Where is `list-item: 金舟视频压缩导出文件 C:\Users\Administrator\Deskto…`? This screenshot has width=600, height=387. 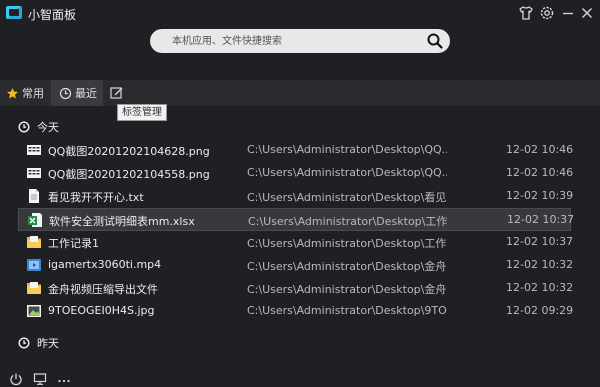
list-item: 金舟视频压缩导出文件 C:\Users\Administrator\Deskto… is located at coordinates (296, 288).